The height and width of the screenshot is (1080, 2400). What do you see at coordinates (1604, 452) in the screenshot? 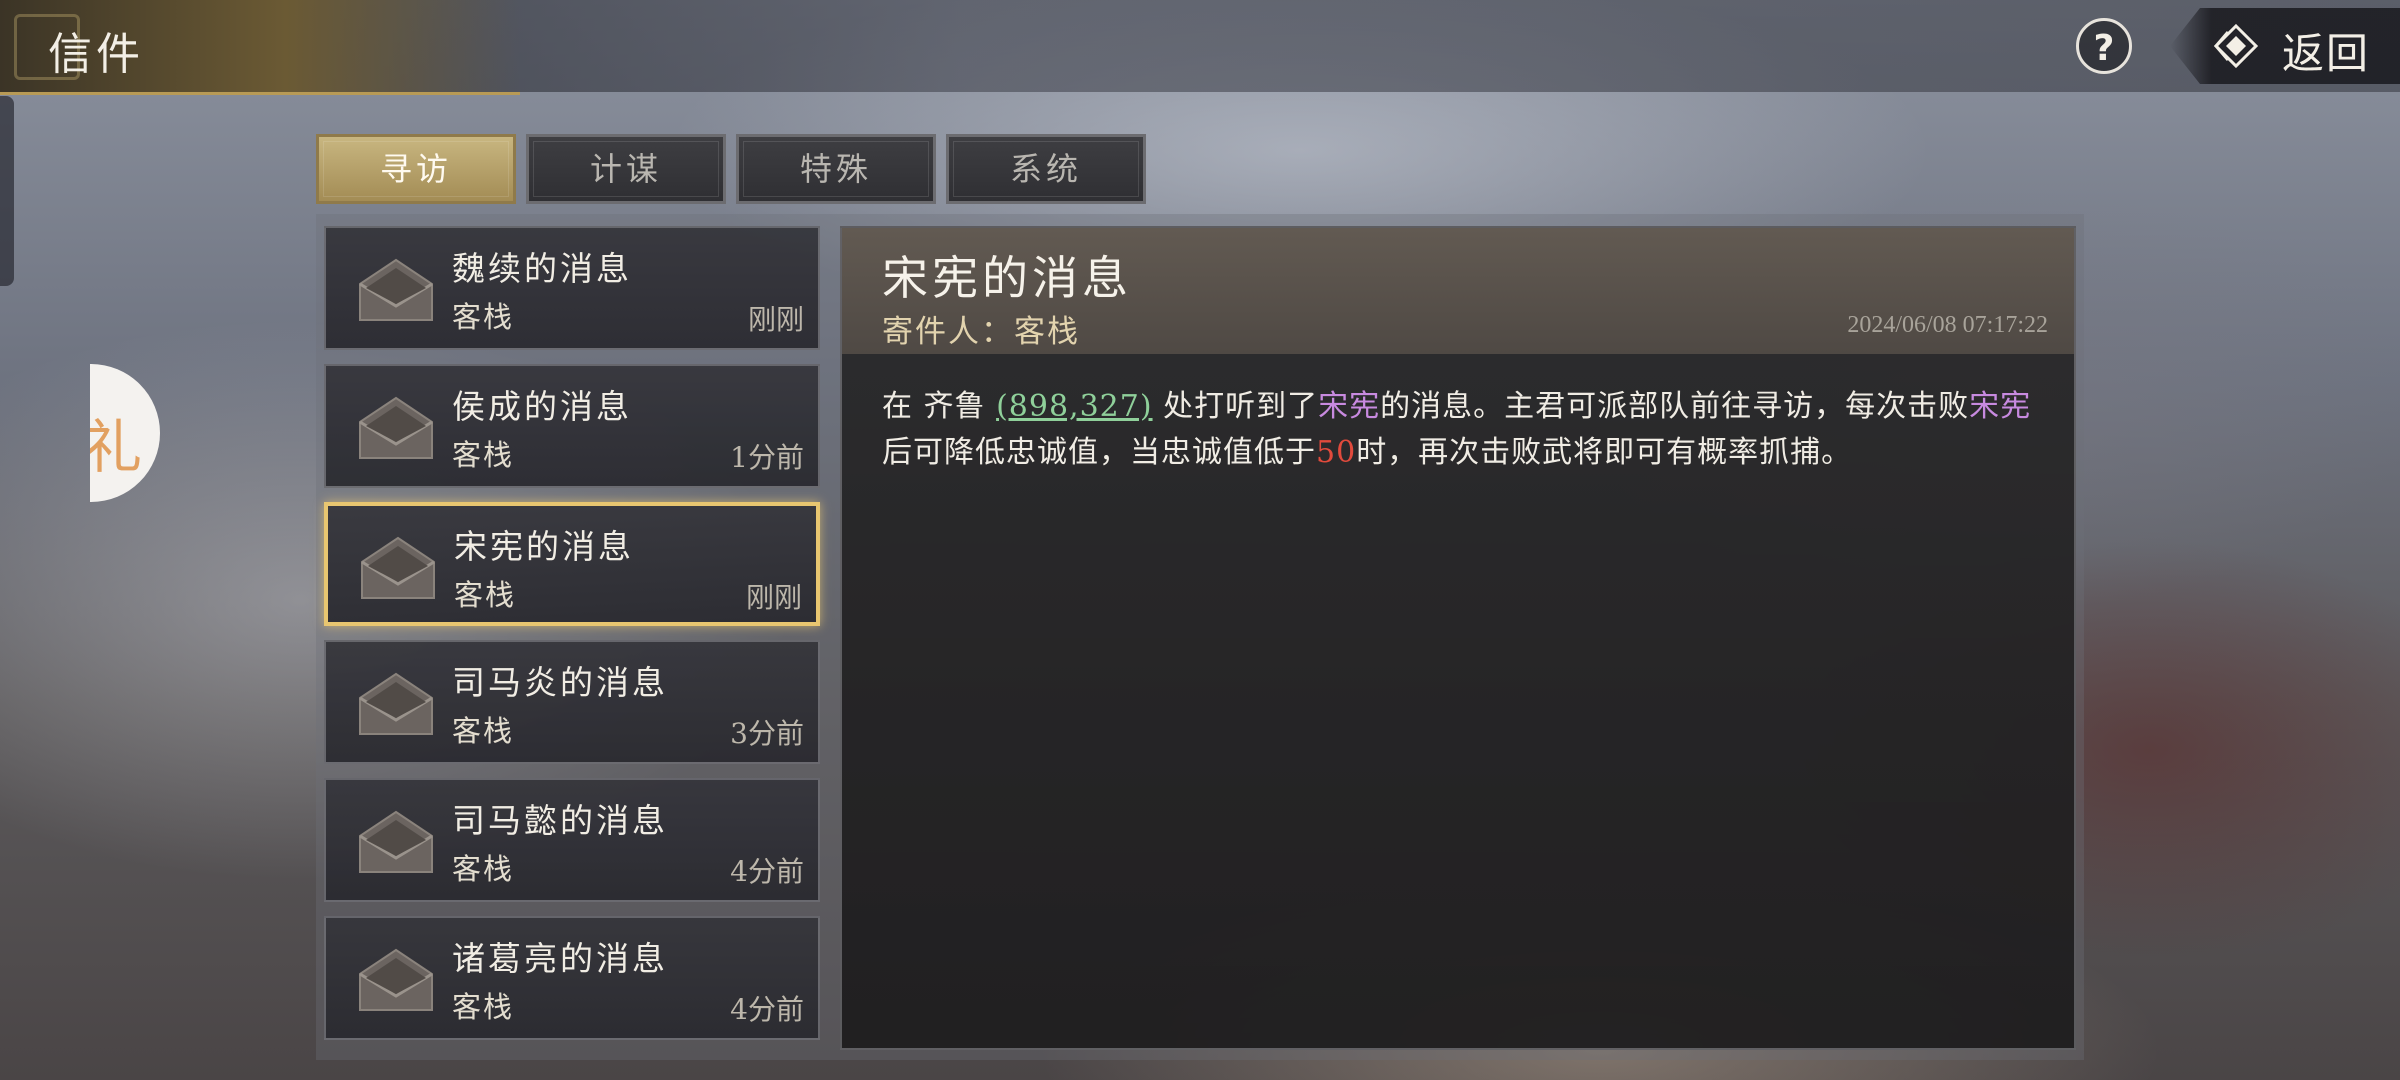
I see `body-text: 时，再次击败武将即可有概率抓捕。` at bounding box center [1604, 452].